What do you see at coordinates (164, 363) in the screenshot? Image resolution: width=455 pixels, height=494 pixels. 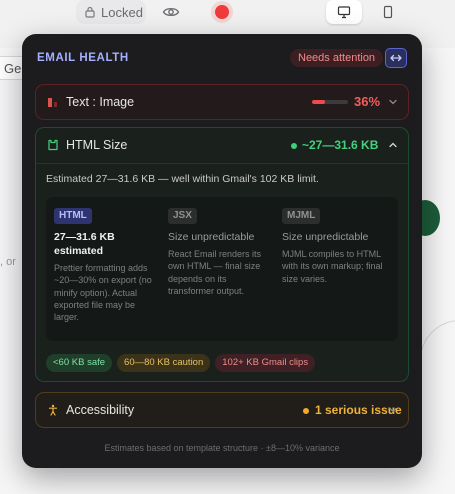 I see `legend-caution: 60—80 KB caution` at bounding box center [164, 363].